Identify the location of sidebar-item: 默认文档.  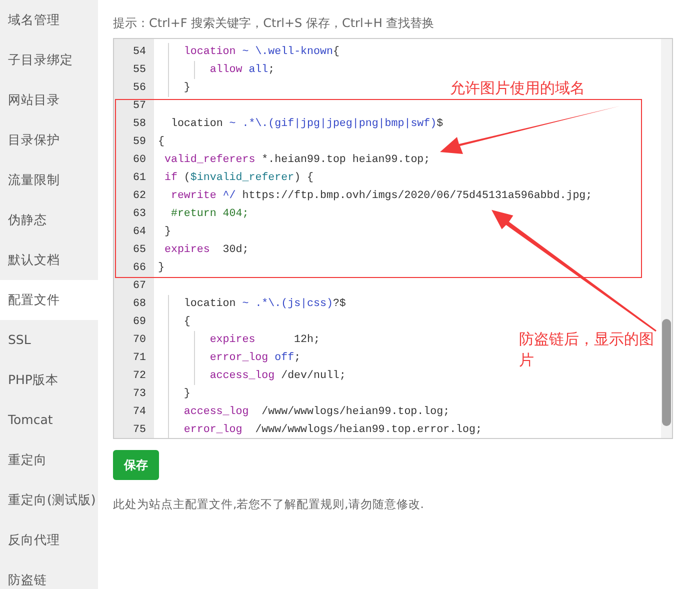
(49, 260).